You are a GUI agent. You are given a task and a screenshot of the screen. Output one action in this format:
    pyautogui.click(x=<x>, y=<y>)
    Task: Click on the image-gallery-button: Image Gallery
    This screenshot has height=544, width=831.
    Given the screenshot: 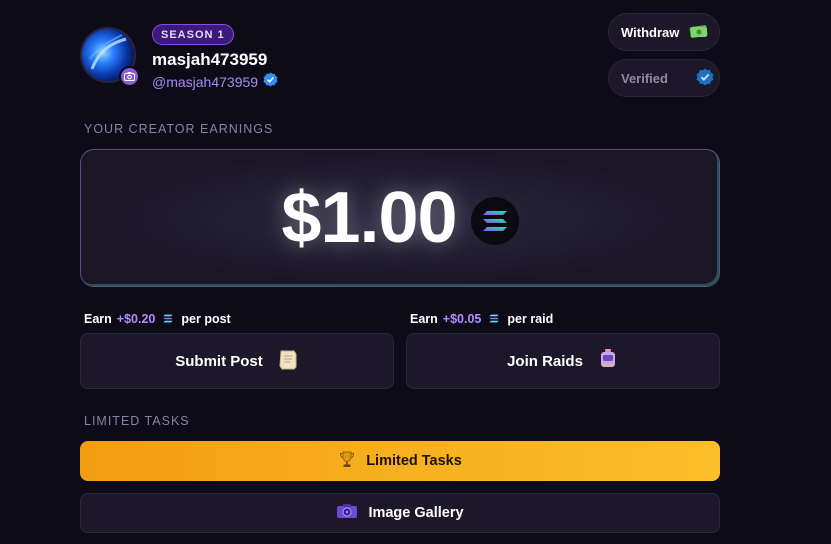 What is the action you would take?
    pyautogui.click(x=400, y=513)
    